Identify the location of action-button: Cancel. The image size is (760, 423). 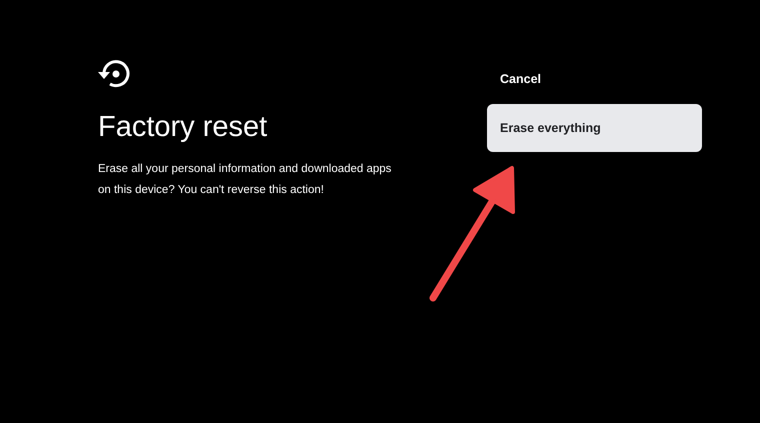
(594, 79).